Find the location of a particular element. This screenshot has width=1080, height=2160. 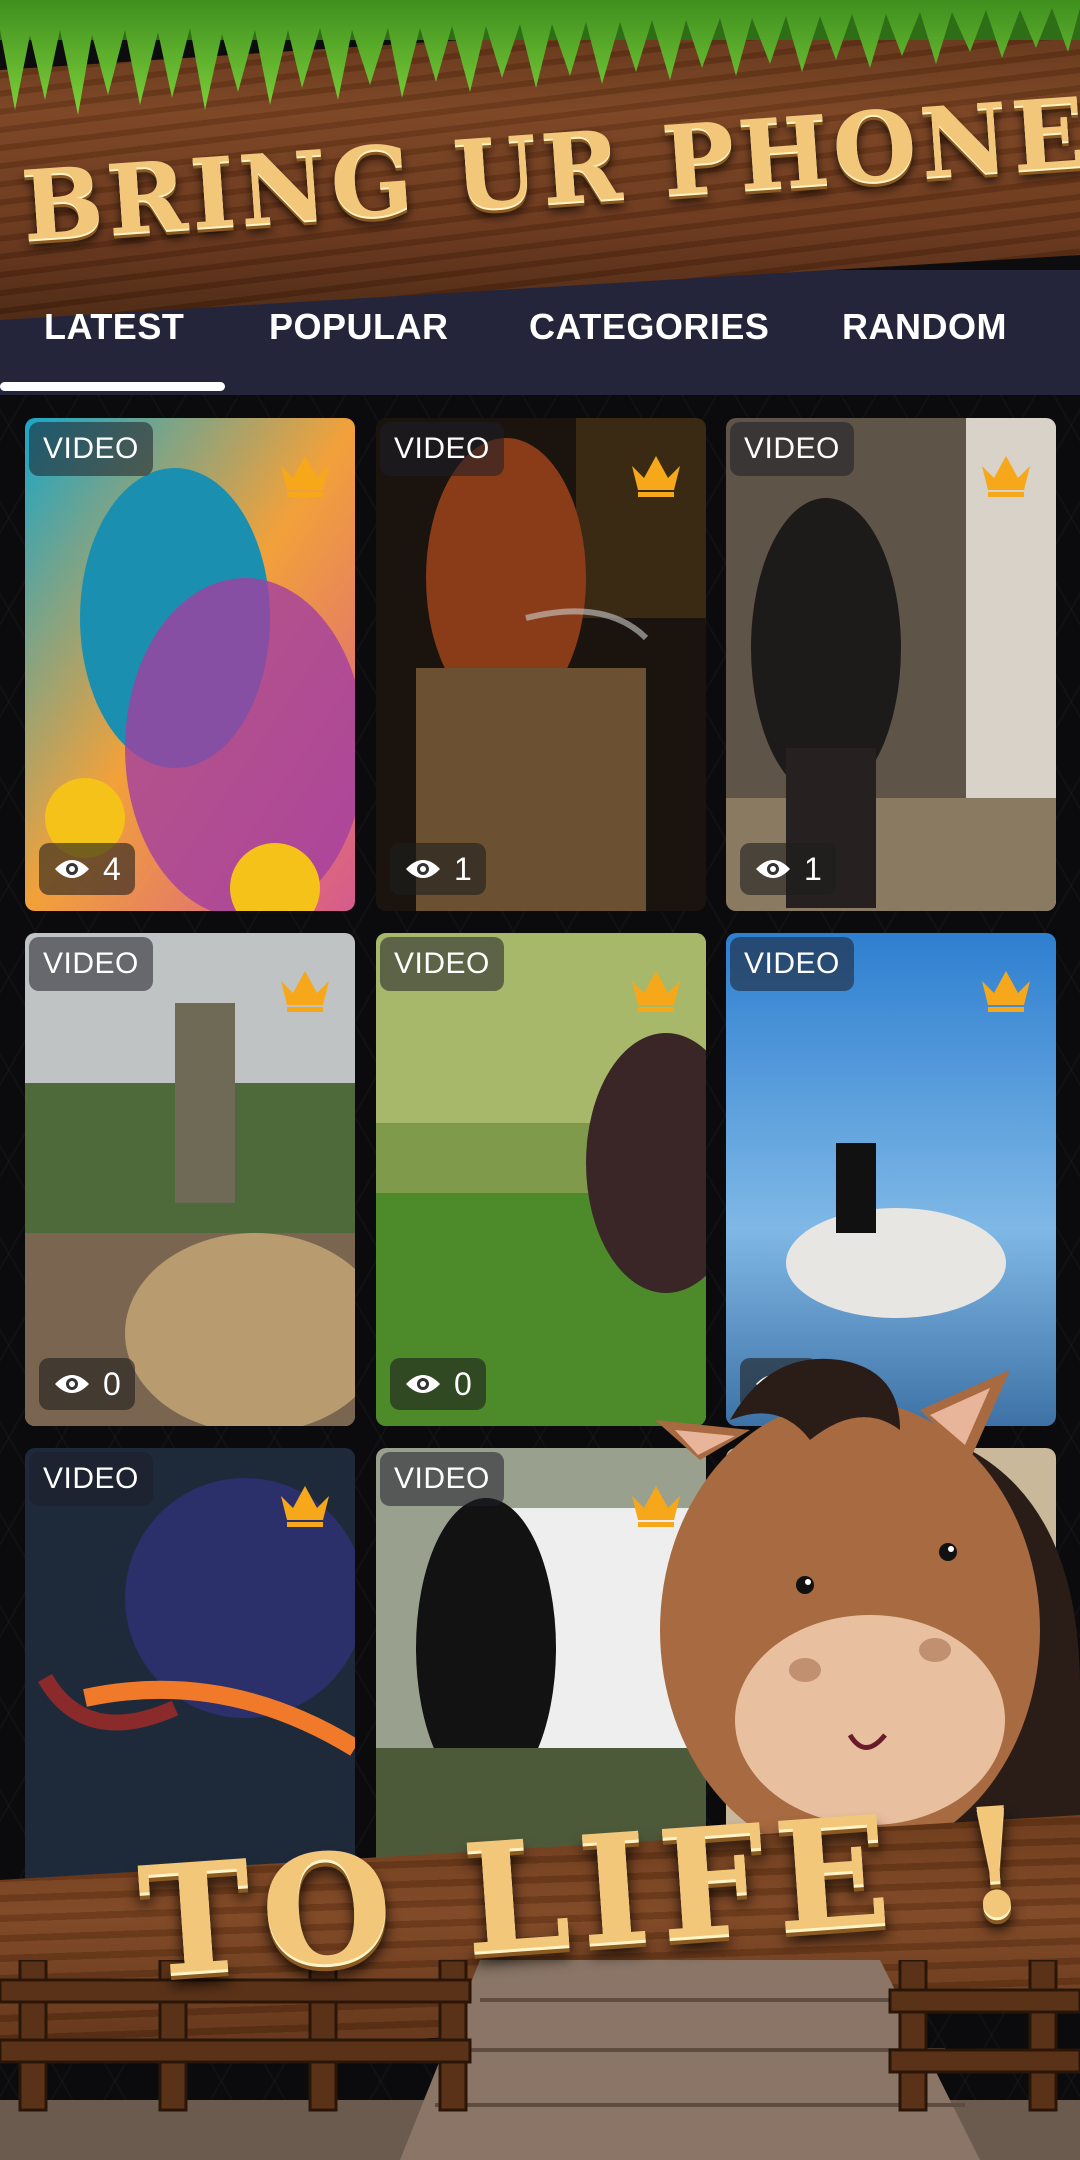

tab-random: RANDOM is located at coordinates (924, 327).